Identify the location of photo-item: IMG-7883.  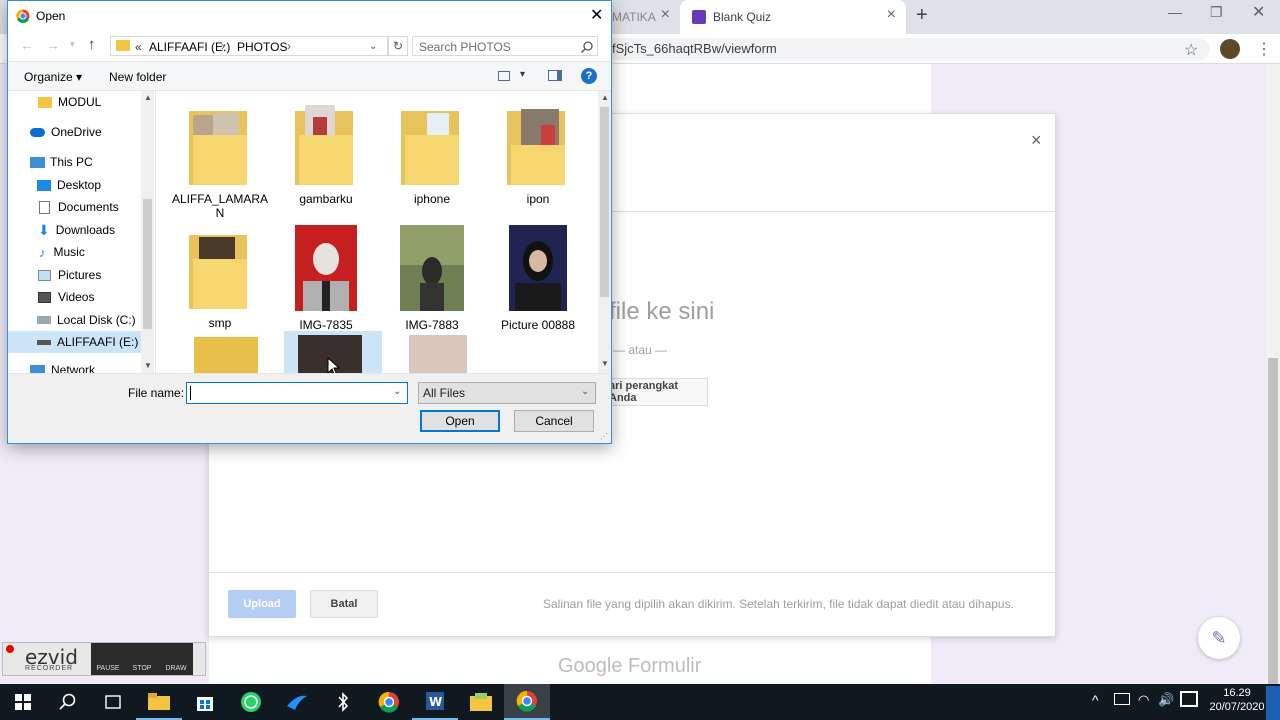
(432, 278).